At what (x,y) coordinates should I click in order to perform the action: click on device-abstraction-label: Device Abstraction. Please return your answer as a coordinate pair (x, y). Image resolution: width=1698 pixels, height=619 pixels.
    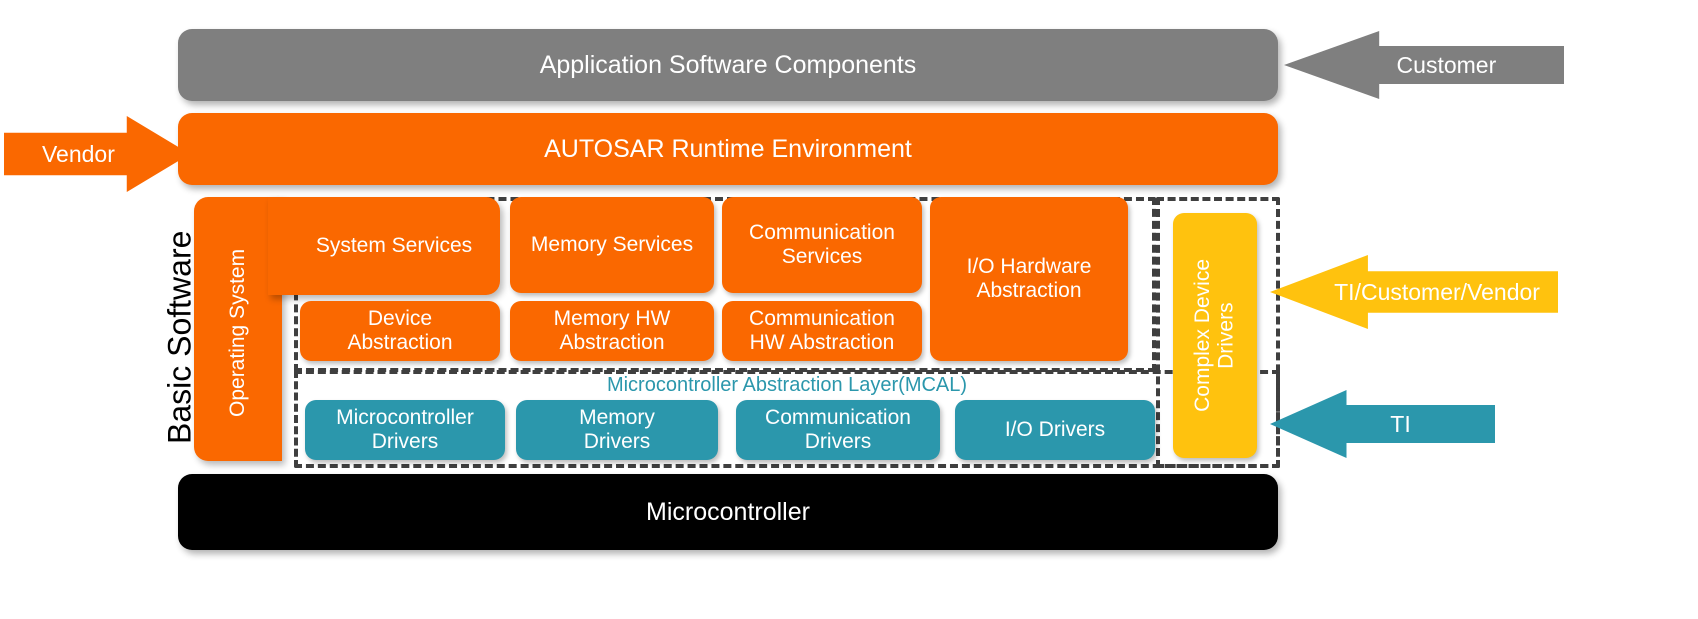
    Looking at the image, I should click on (400, 330).